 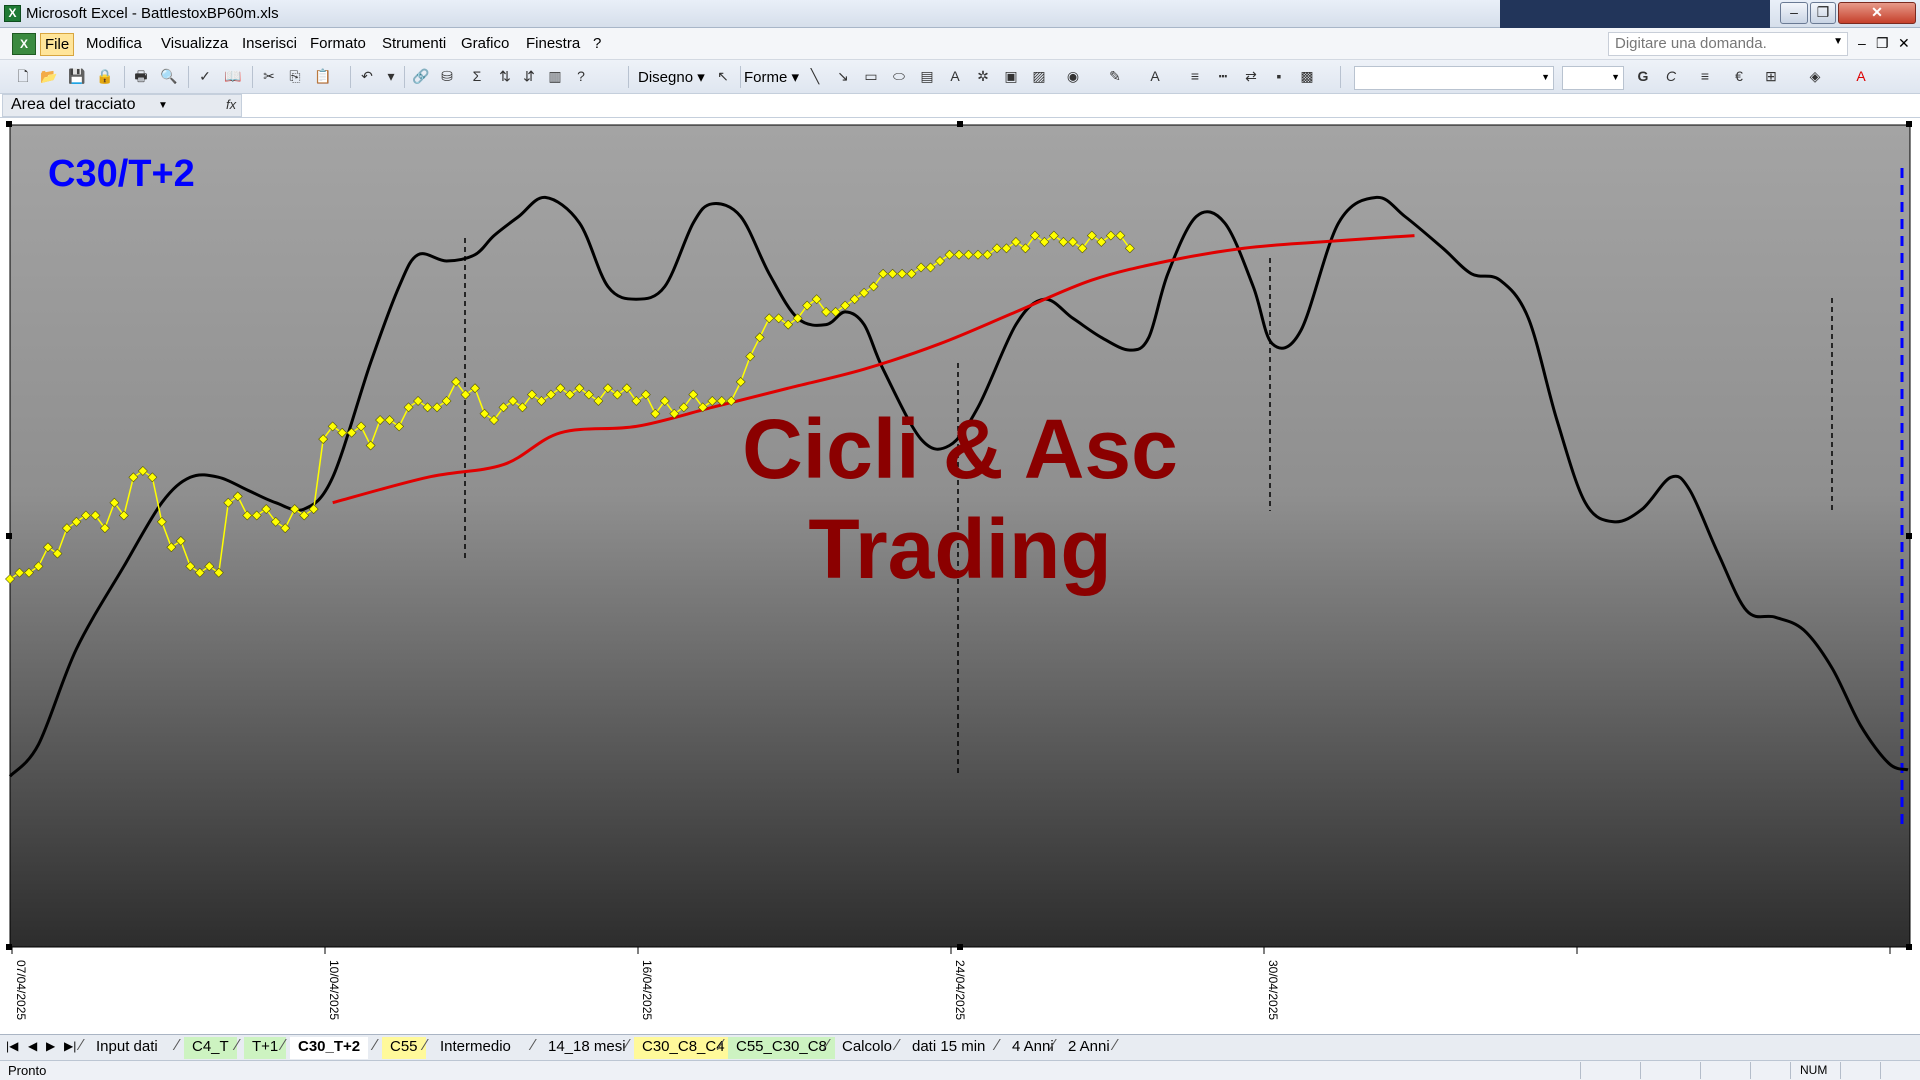 I want to click on workbook-icon: X, so click(x=24, y=44).